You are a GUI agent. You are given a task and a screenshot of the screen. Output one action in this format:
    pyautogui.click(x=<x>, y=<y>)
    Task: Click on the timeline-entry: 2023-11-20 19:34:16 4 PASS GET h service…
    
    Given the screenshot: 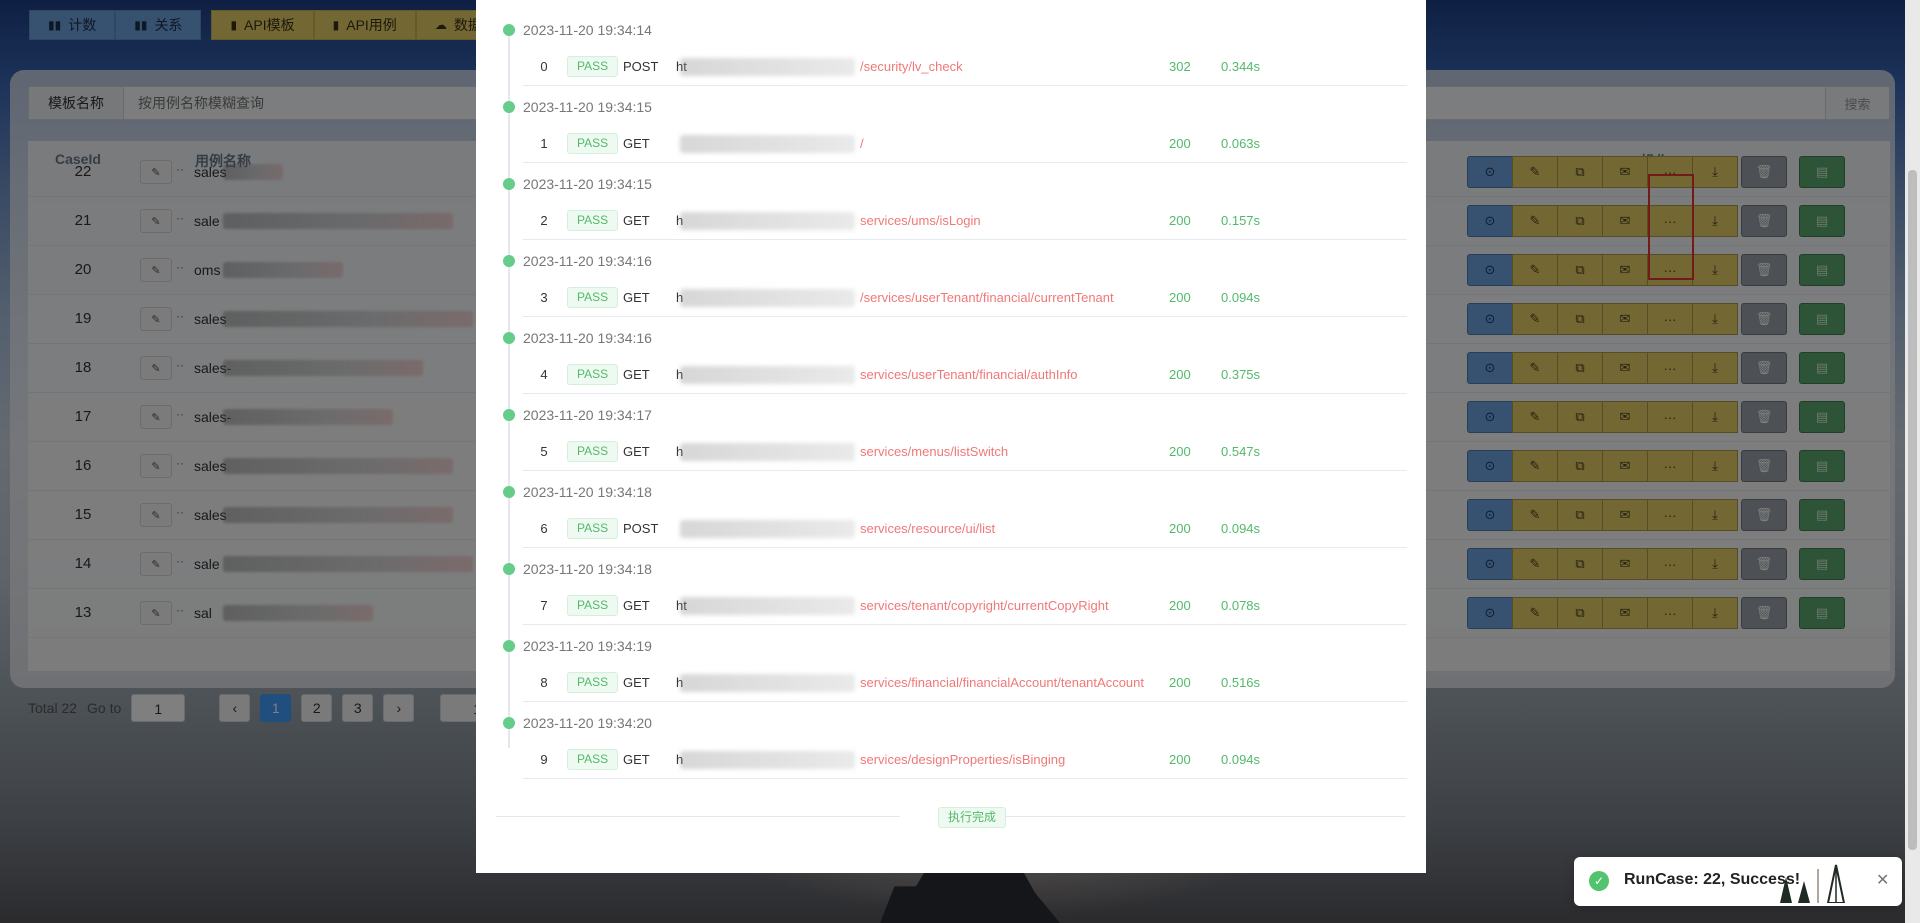 What is the action you would take?
    pyautogui.click(x=953, y=356)
    